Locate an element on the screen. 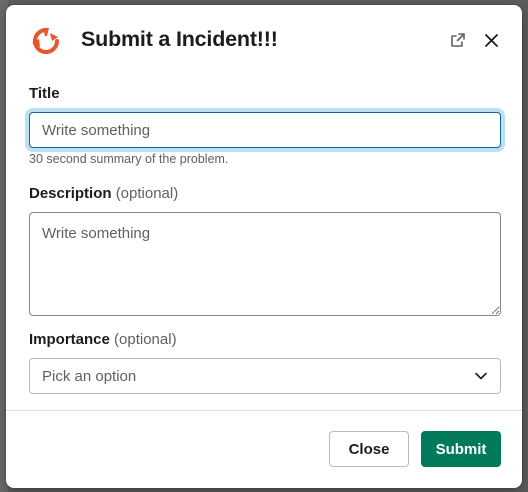 The width and height of the screenshot is (528, 492). importance-label: Importance (optional) is located at coordinates (103, 339).